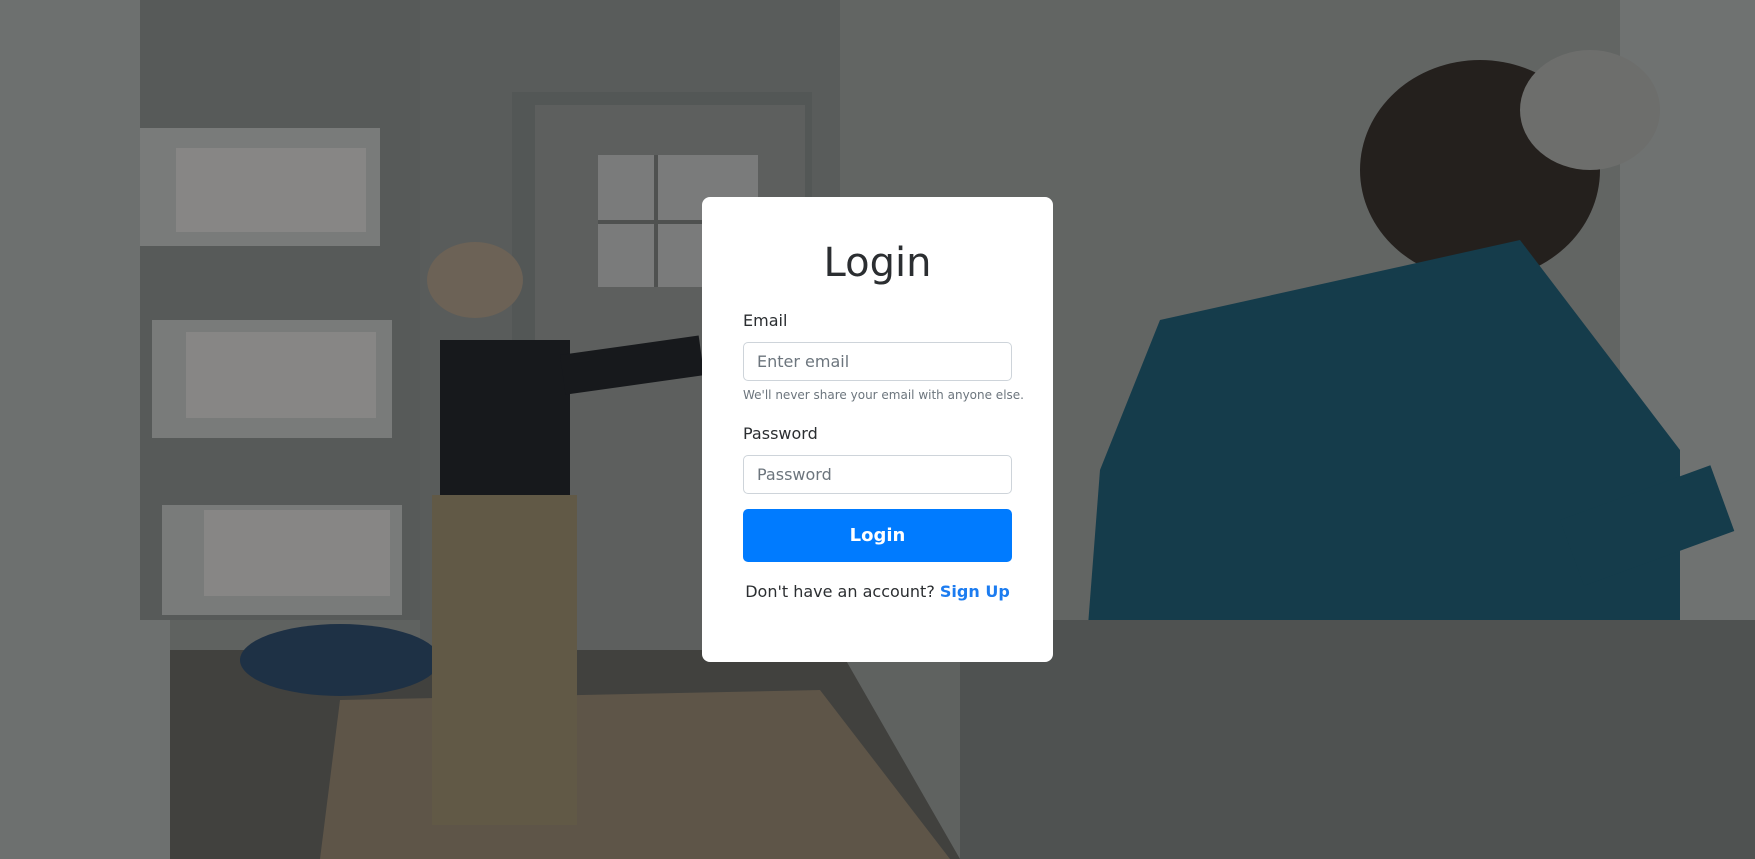  I want to click on password-input, so click(877, 474).